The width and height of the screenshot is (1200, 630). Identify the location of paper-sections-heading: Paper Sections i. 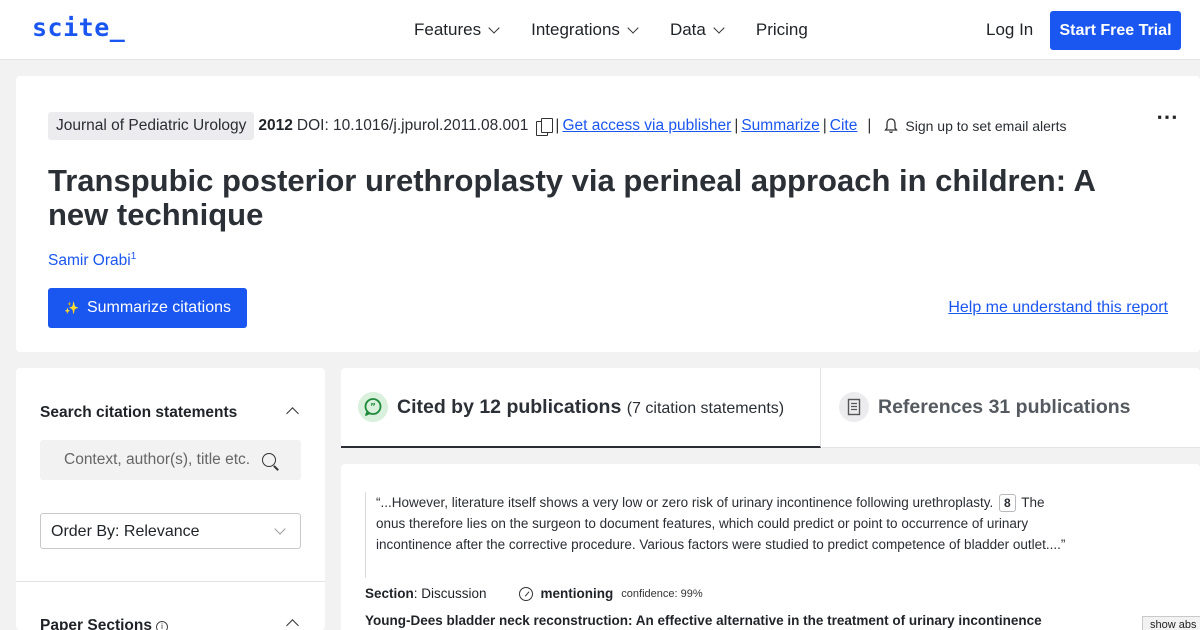
(104, 623).